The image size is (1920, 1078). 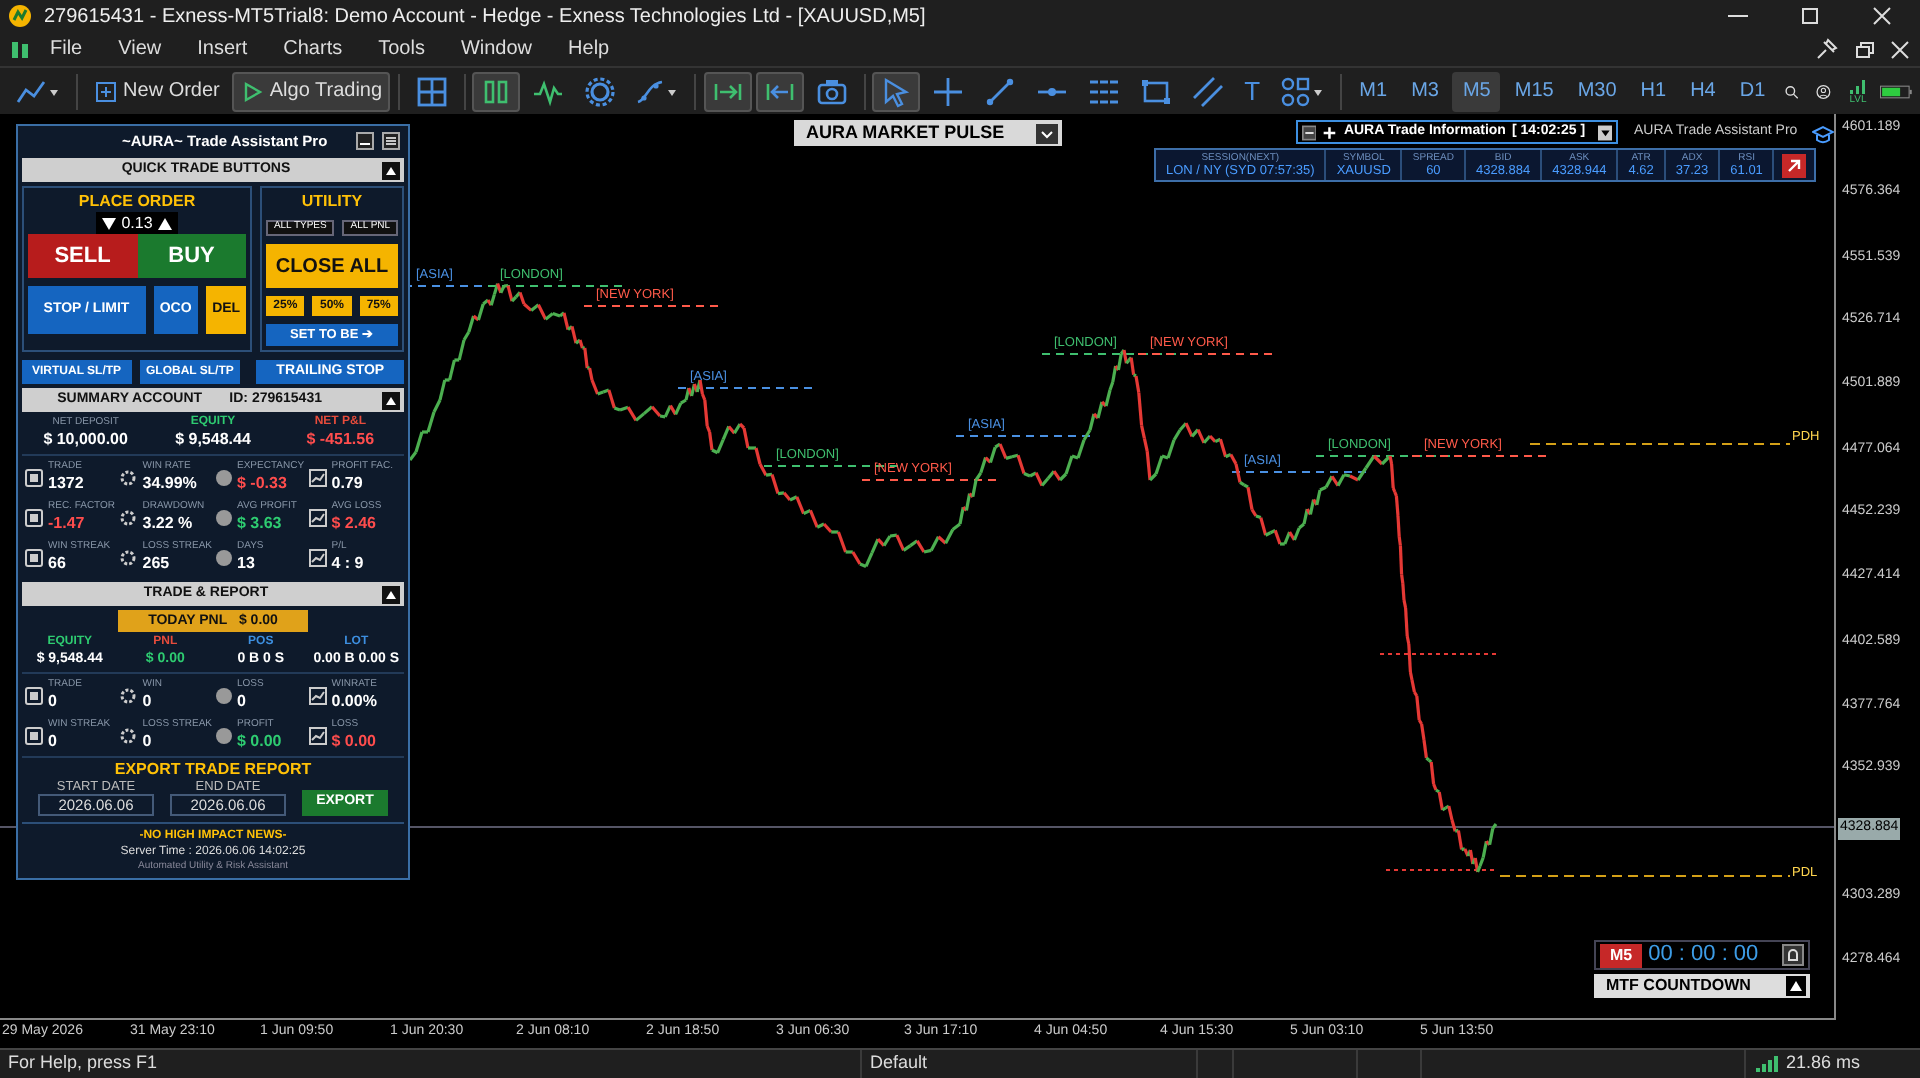 What do you see at coordinates (600, 91) in the screenshot?
I see `settings-icon` at bounding box center [600, 91].